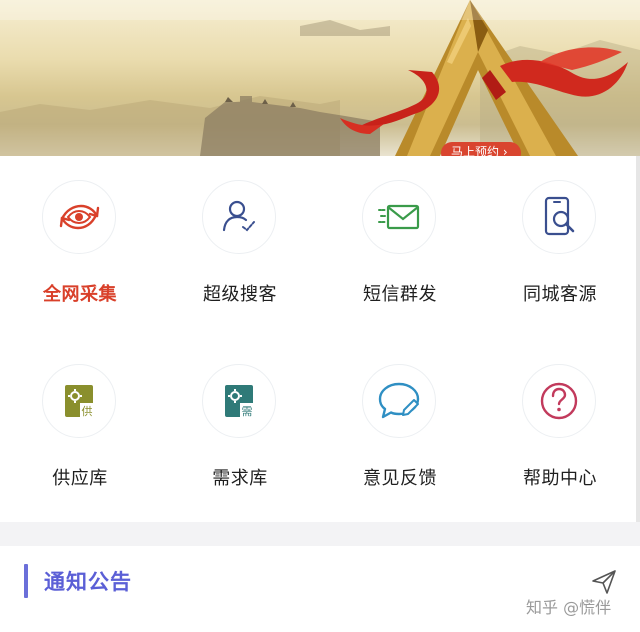 The height and width of the screenshot is (632, 640). I want to click on notice-accent-bar, so click(26, 581).